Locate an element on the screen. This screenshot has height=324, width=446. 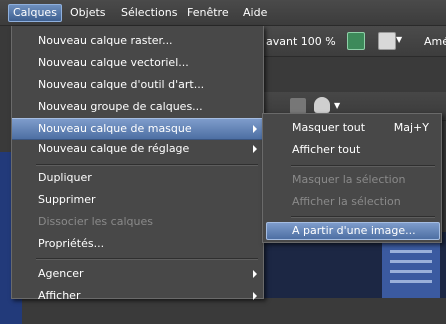
fill-dropdown-icon: ▼ is located at coordinates (337, 105).